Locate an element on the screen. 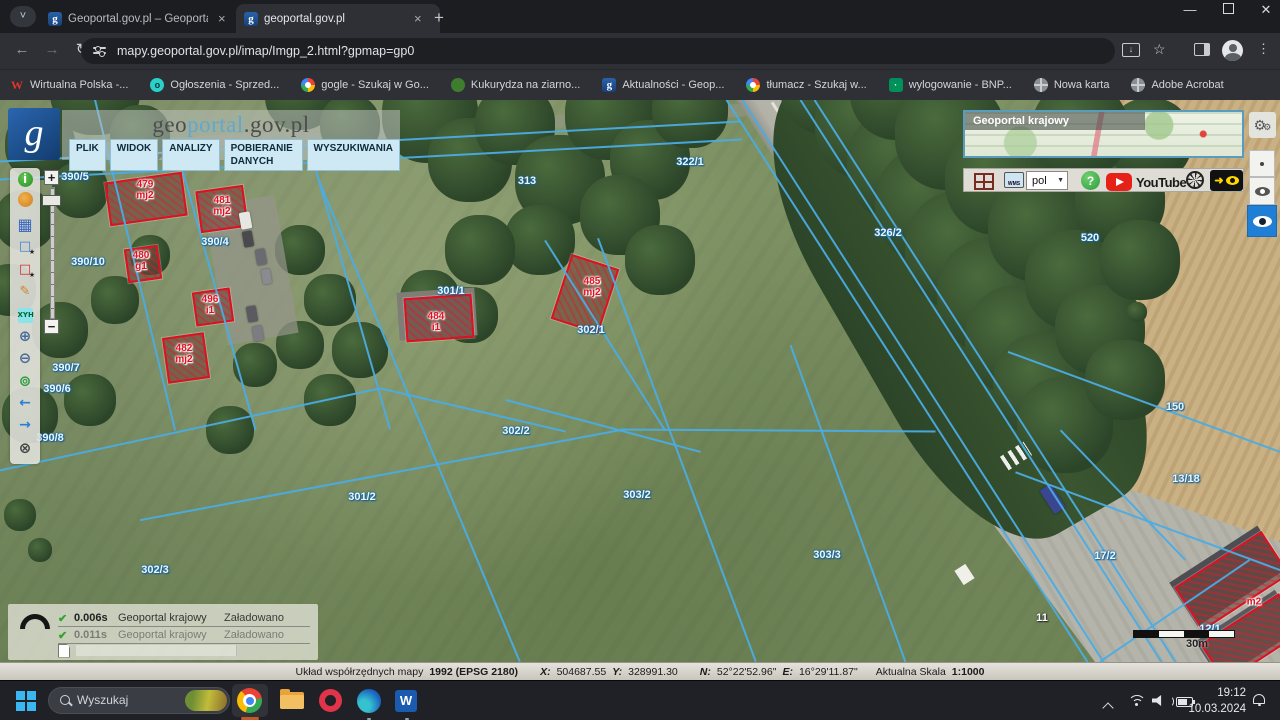 This screenshot has width=1280, height=720. help-icon: ? is located at coordinates (1090, 180).